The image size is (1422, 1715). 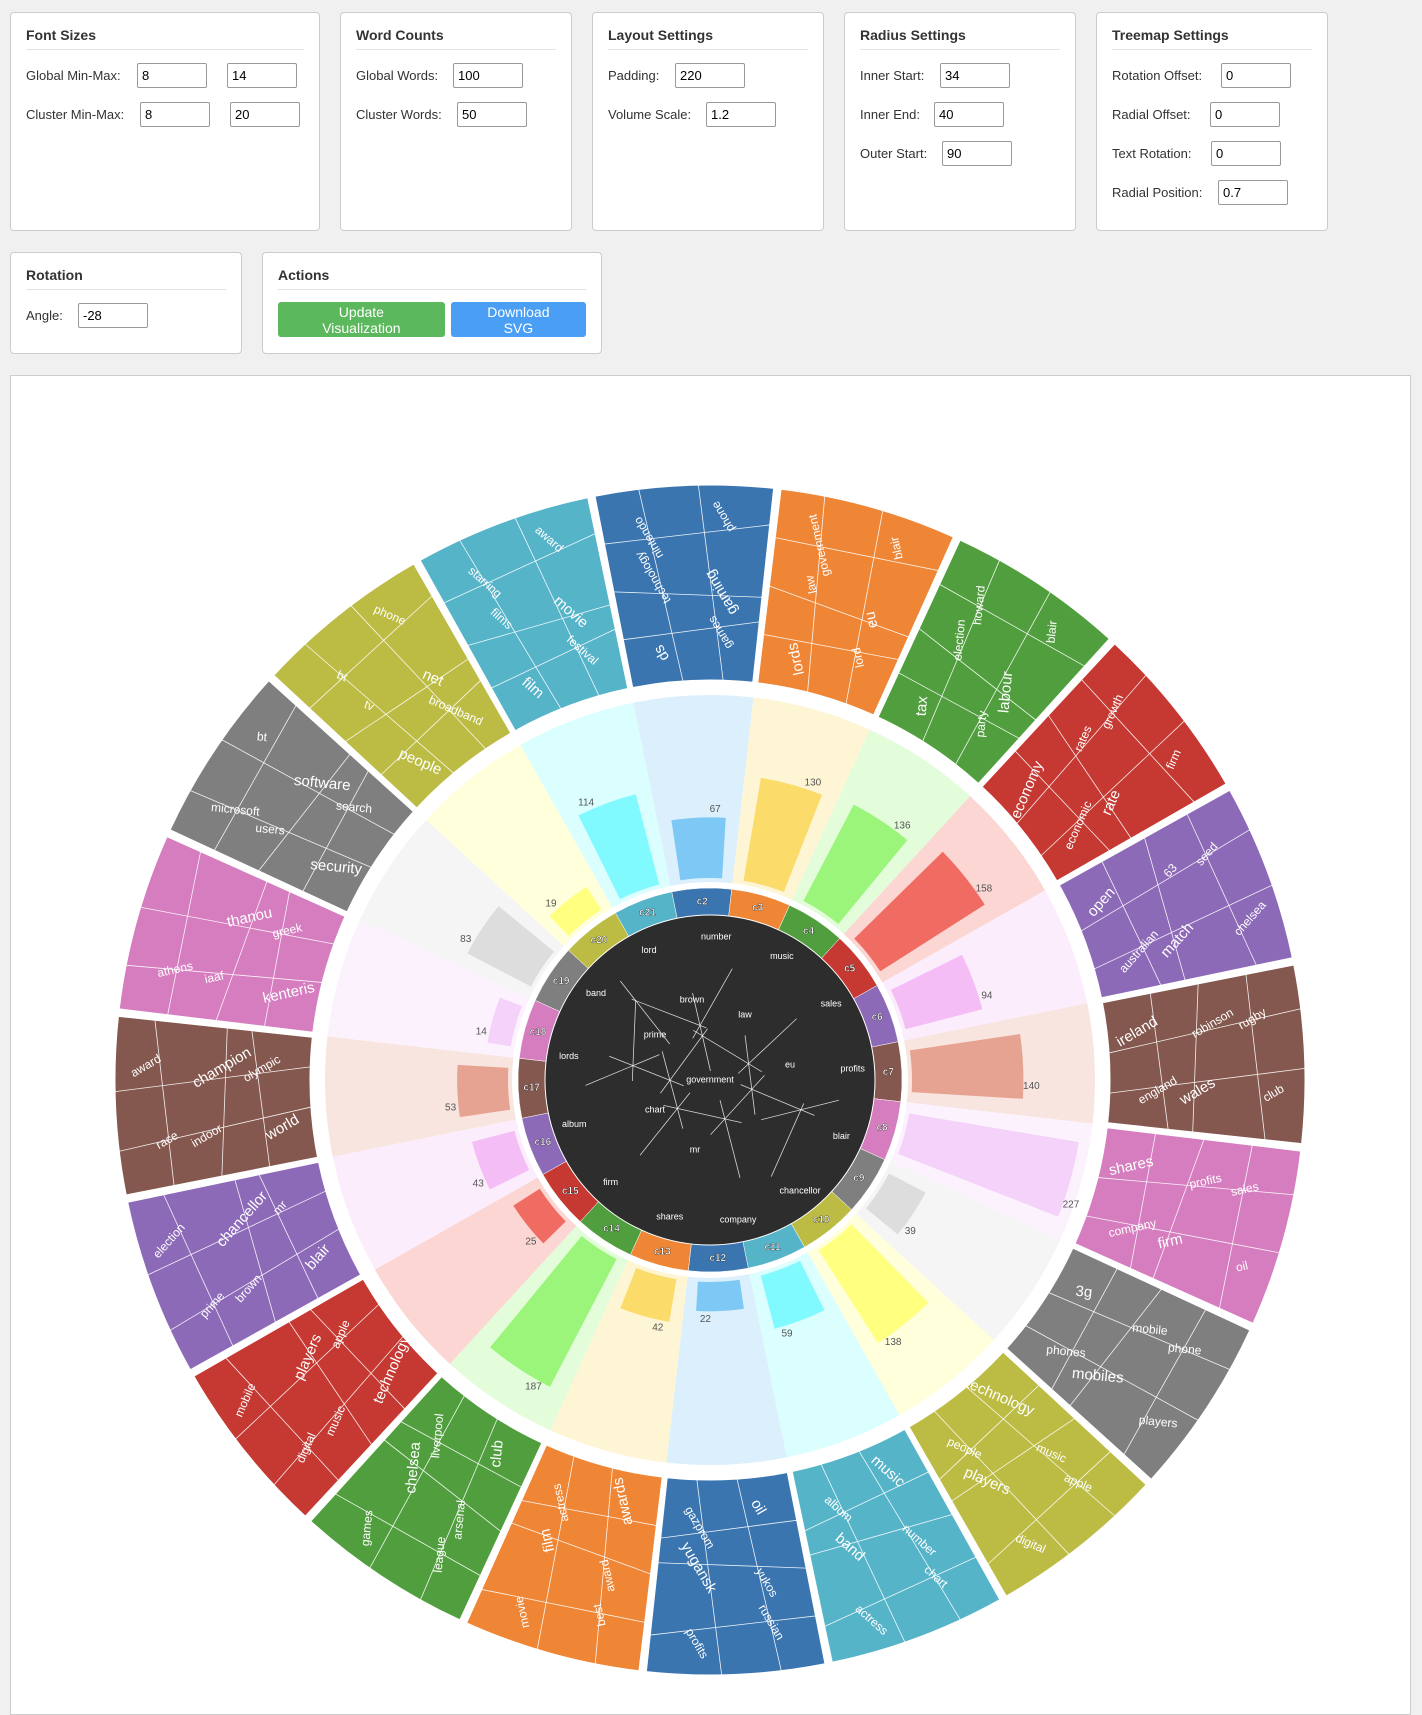 I want to click on global-min-input, so click(x=172, y=75).